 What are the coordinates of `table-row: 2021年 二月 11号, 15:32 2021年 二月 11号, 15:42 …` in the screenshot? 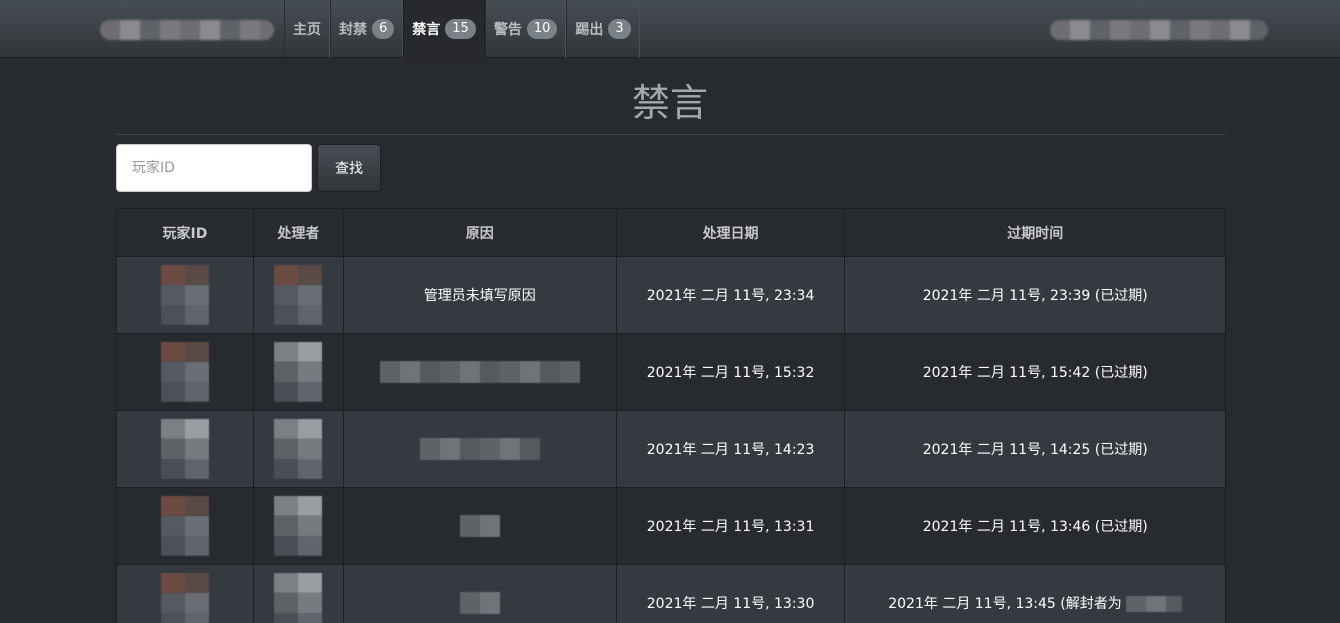 It's located at (671, 372).